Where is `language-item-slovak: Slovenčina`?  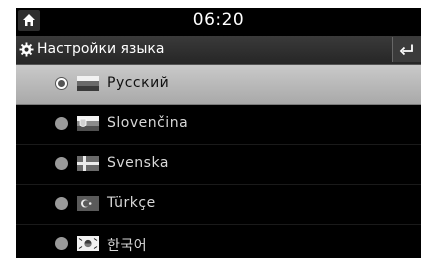
language-item-slovak: Slovenčina is located at coordinates (218, 125).